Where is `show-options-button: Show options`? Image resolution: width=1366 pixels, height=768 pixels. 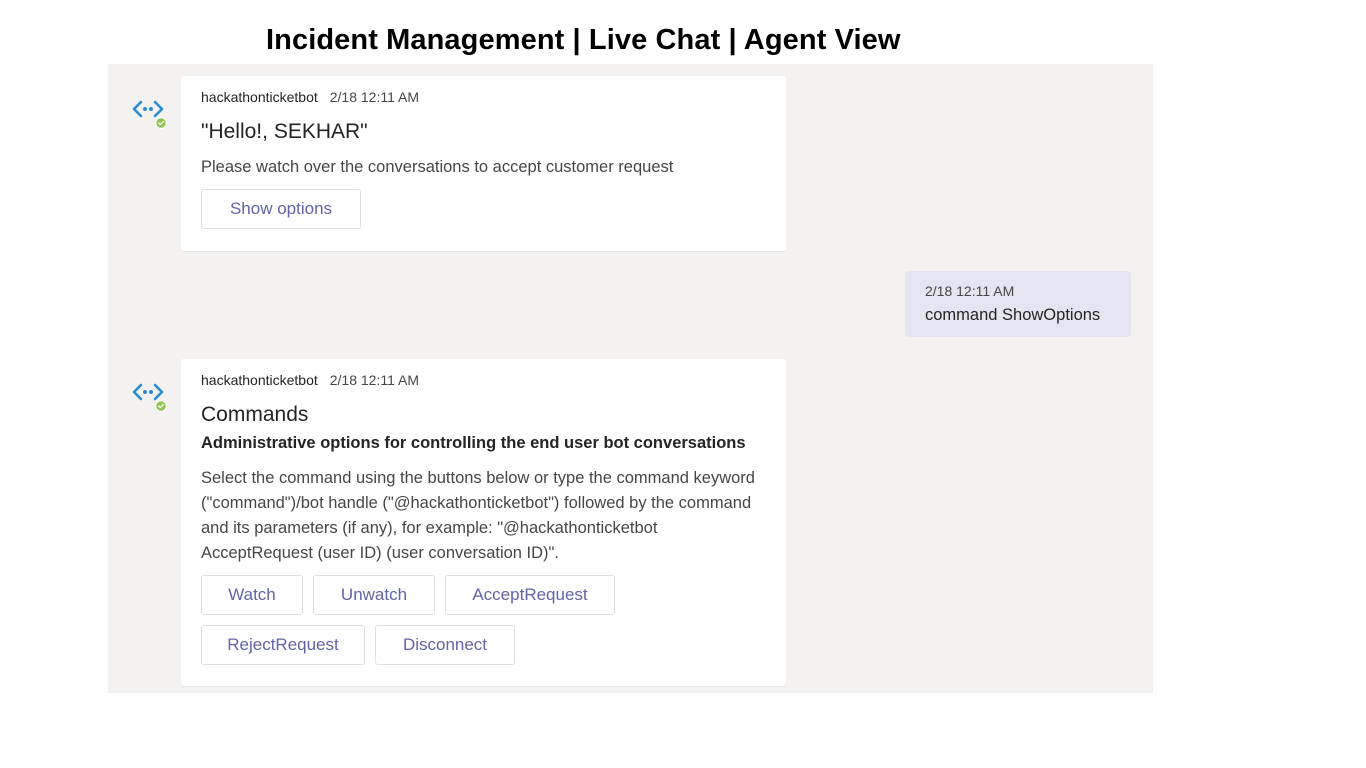 show-options-button: Show options is located at coordinates (281, 209).